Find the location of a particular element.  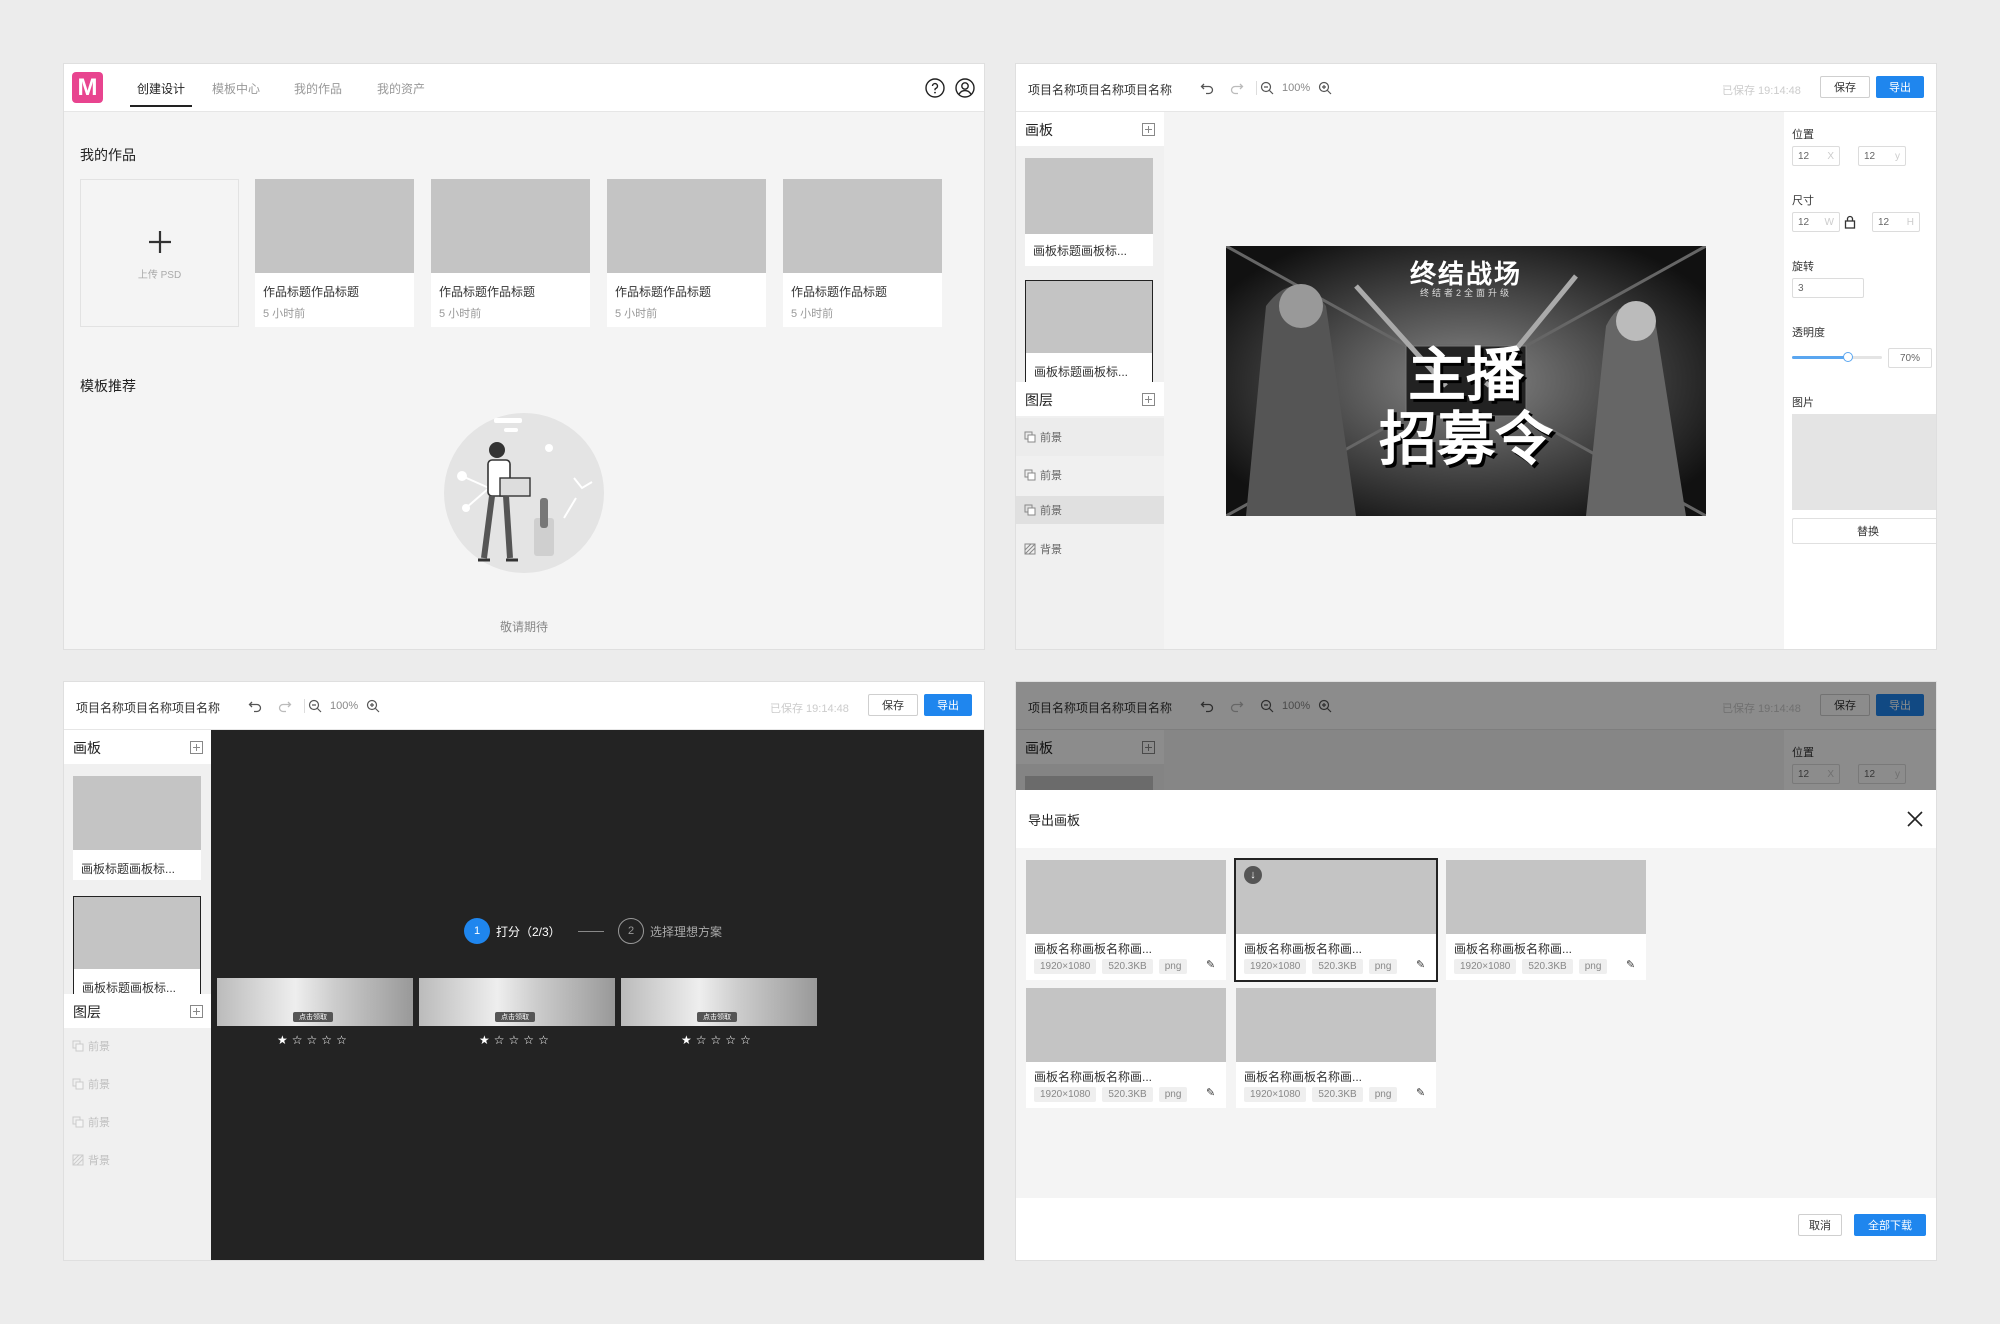

upload-psd-card: 上传 PSD is located at coordinates (159, 253).